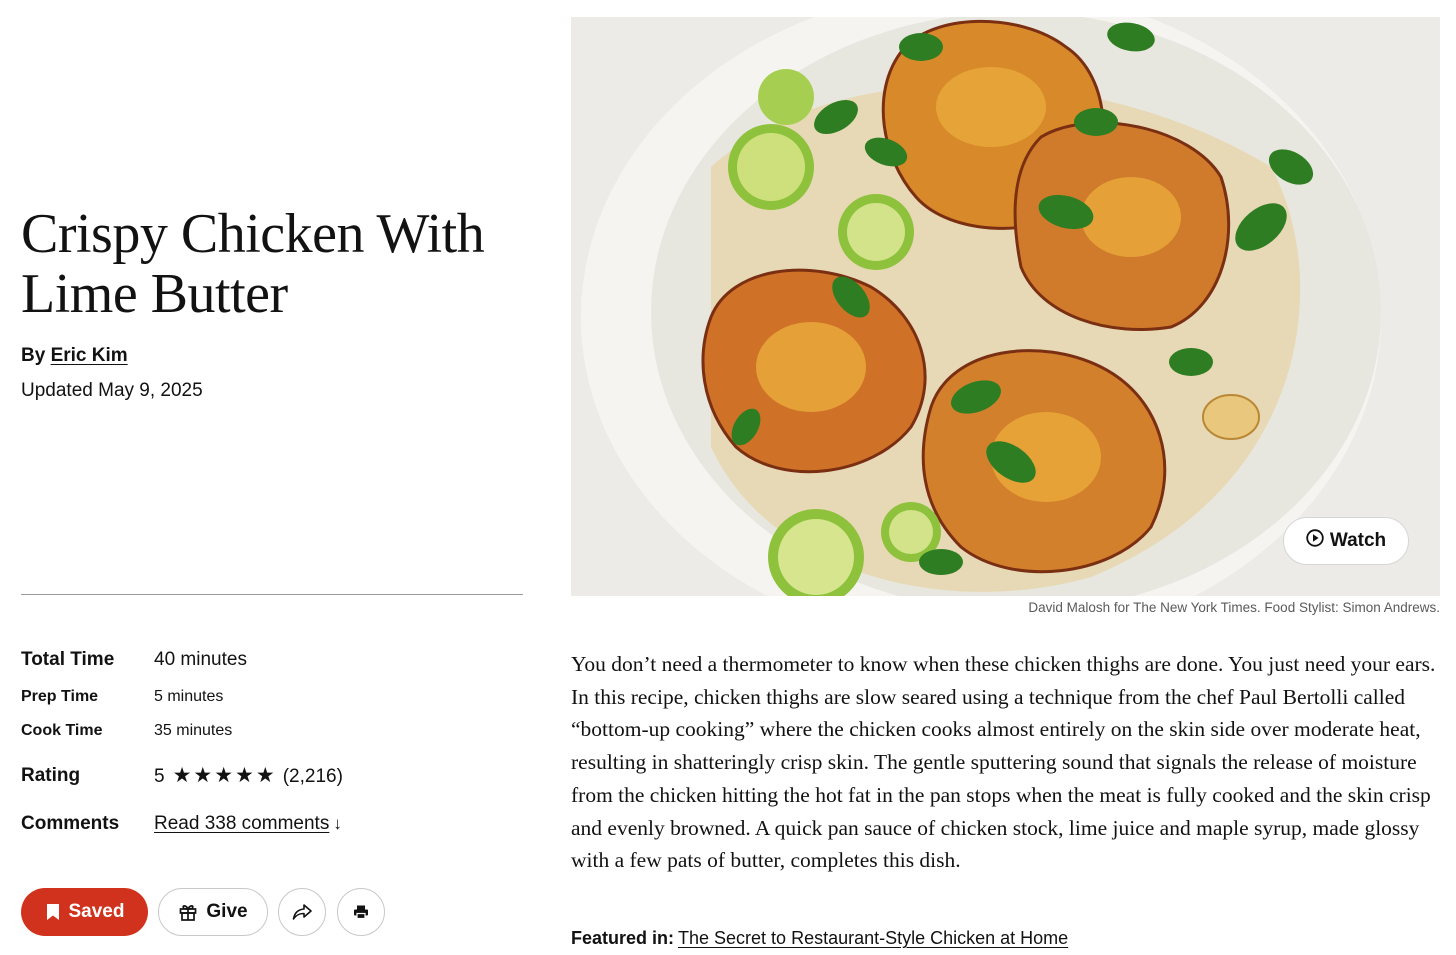  What do you see at coordinates (62, 730) in the screenshot?
I see `cook-time-label: Cook Time` at bounding box center [62, 730].